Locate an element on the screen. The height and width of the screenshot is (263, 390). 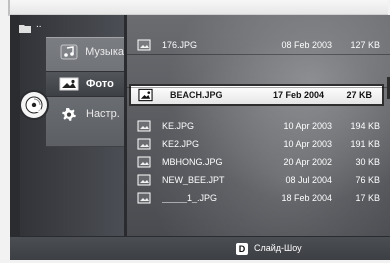
bottom-hint-bar: D Слайд-Шоу is located at coordinates (200, 248).